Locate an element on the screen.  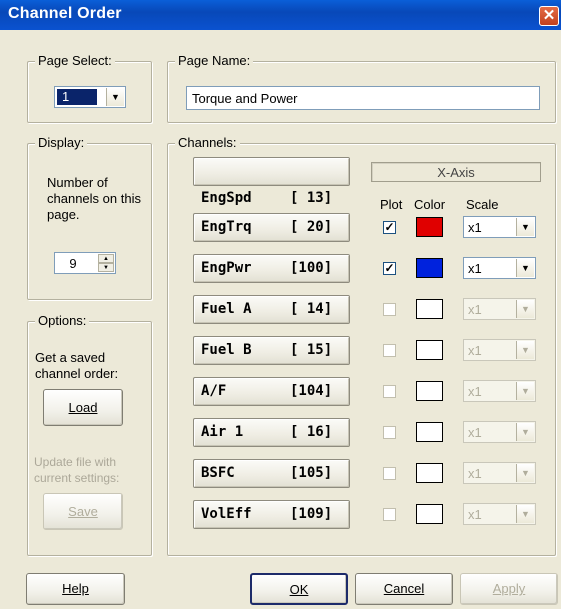
cancel-button: Cancel is located at coordinates (404, 589).